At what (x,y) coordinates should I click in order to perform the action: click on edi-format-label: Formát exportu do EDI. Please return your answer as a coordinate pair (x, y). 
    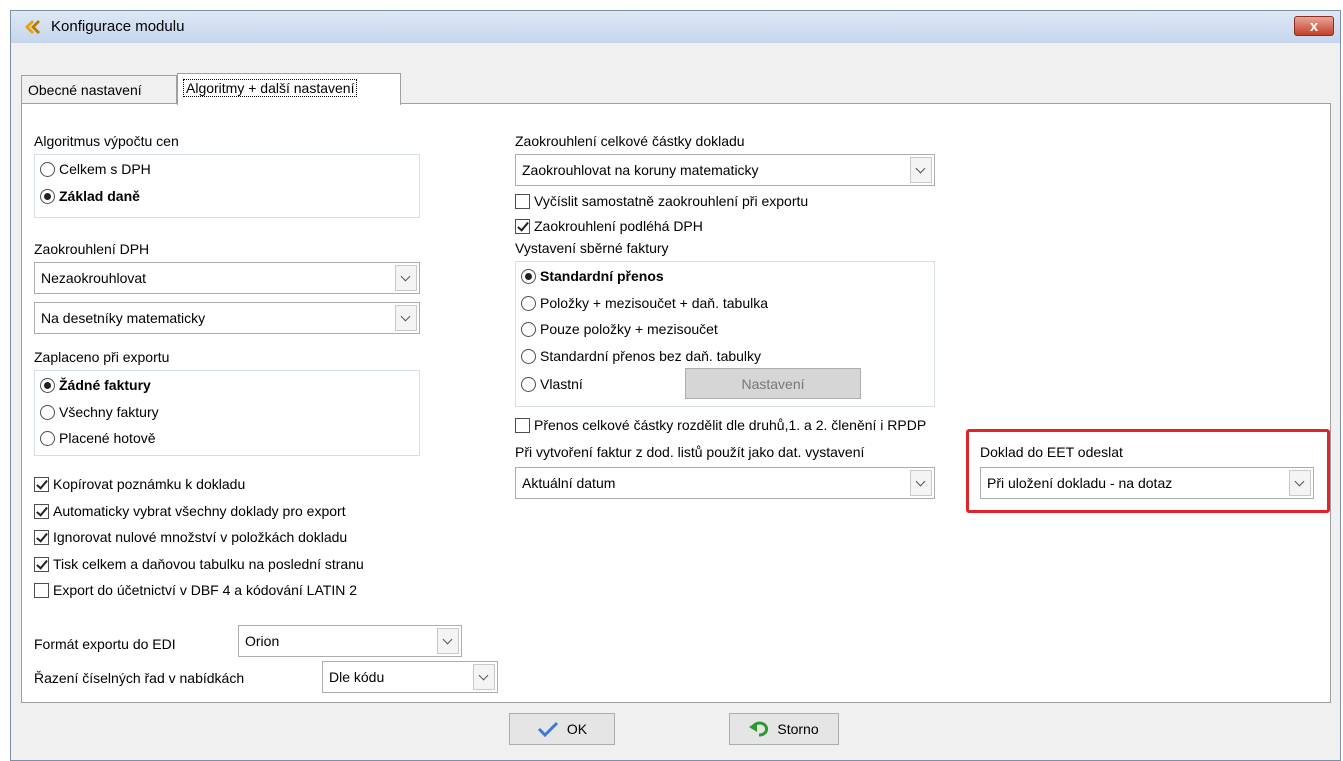
    Looking at the image, I should click on (105, 644).